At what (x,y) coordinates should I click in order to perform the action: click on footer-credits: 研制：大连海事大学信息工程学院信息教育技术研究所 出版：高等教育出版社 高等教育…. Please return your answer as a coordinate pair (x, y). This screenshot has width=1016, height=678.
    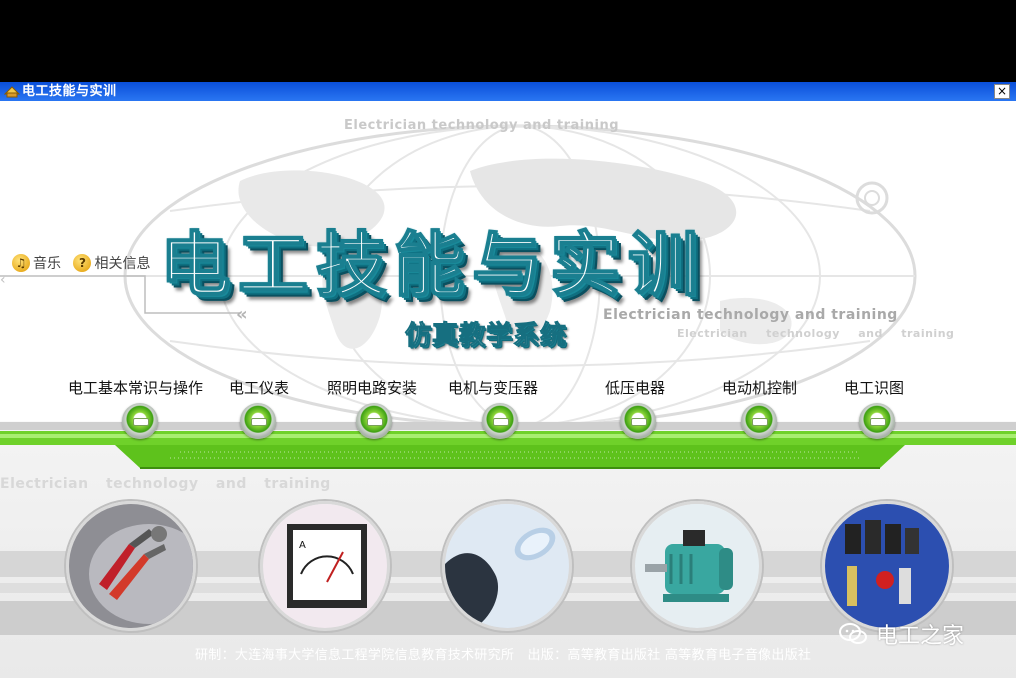
    Looking at the image, I should click on (503, 655).